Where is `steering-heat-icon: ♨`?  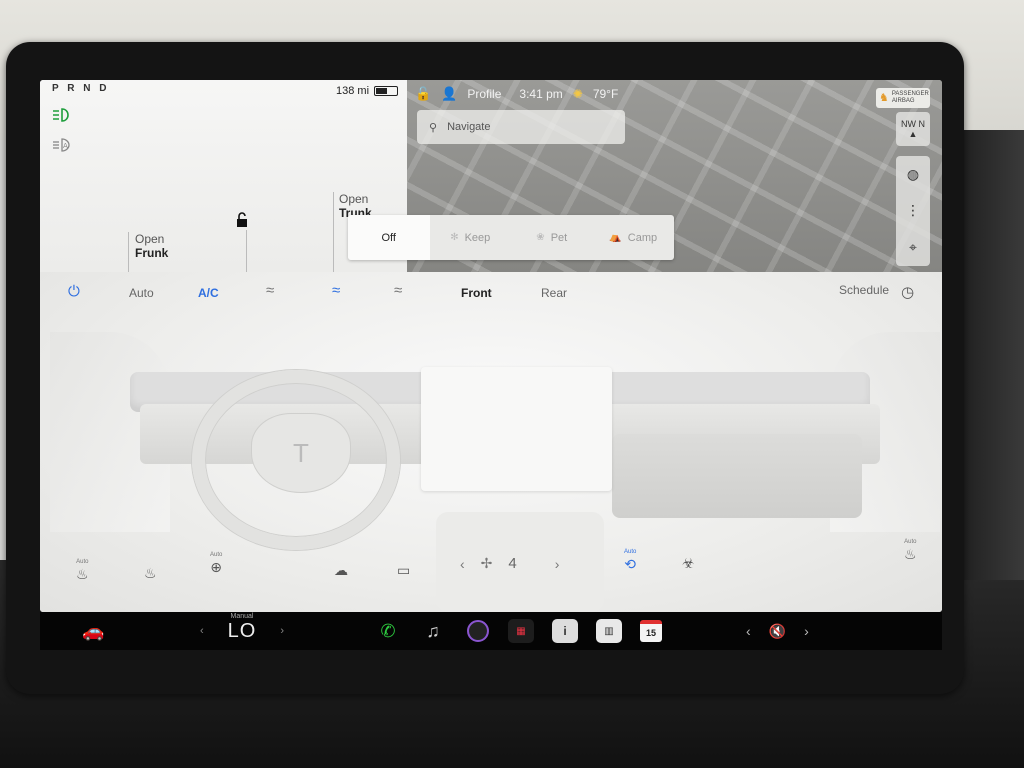 steering-heat-icon: ♨ is located at coordinates (150, 573).